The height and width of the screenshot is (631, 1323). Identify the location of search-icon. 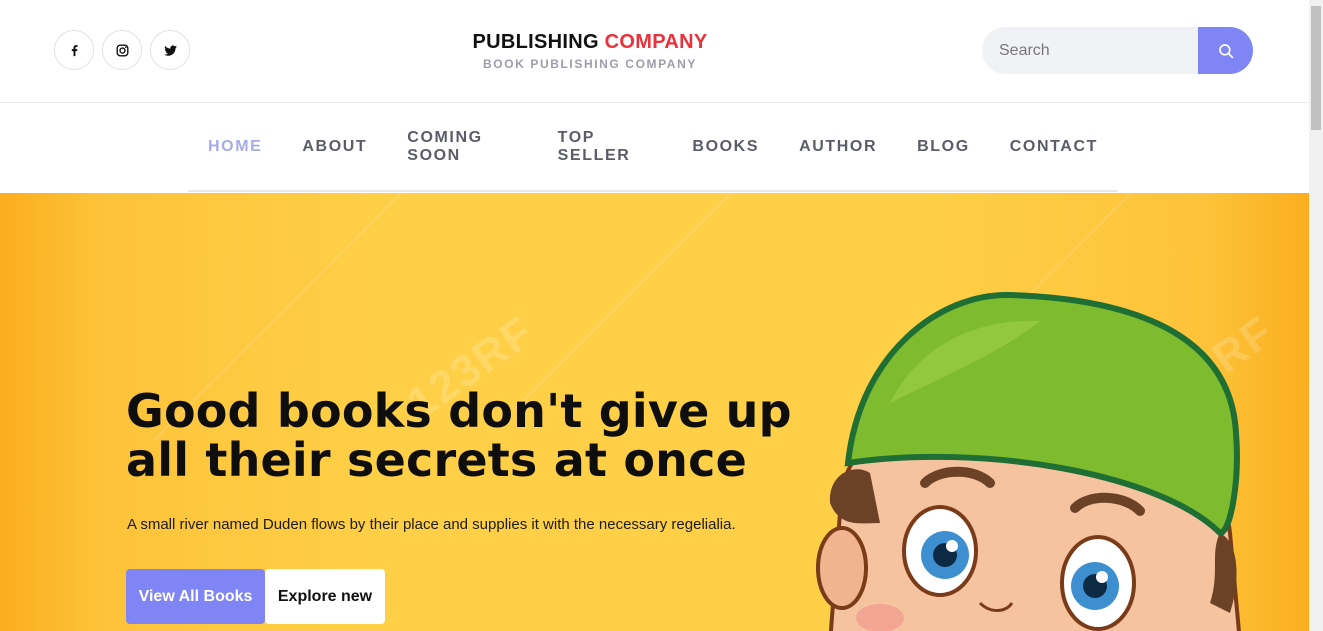
(1225, 50).